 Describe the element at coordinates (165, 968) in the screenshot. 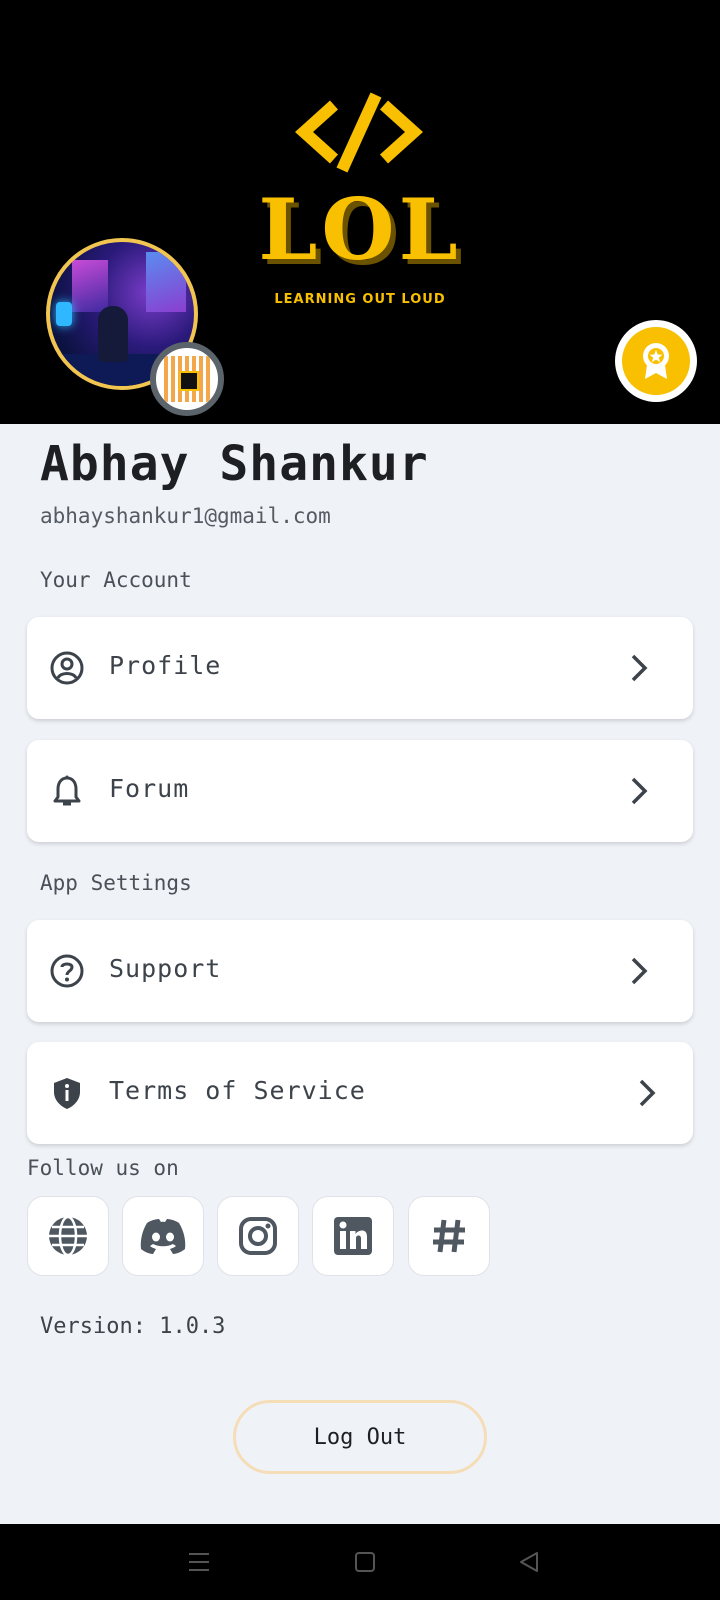

I see `menu-item-label: Support` at that location.